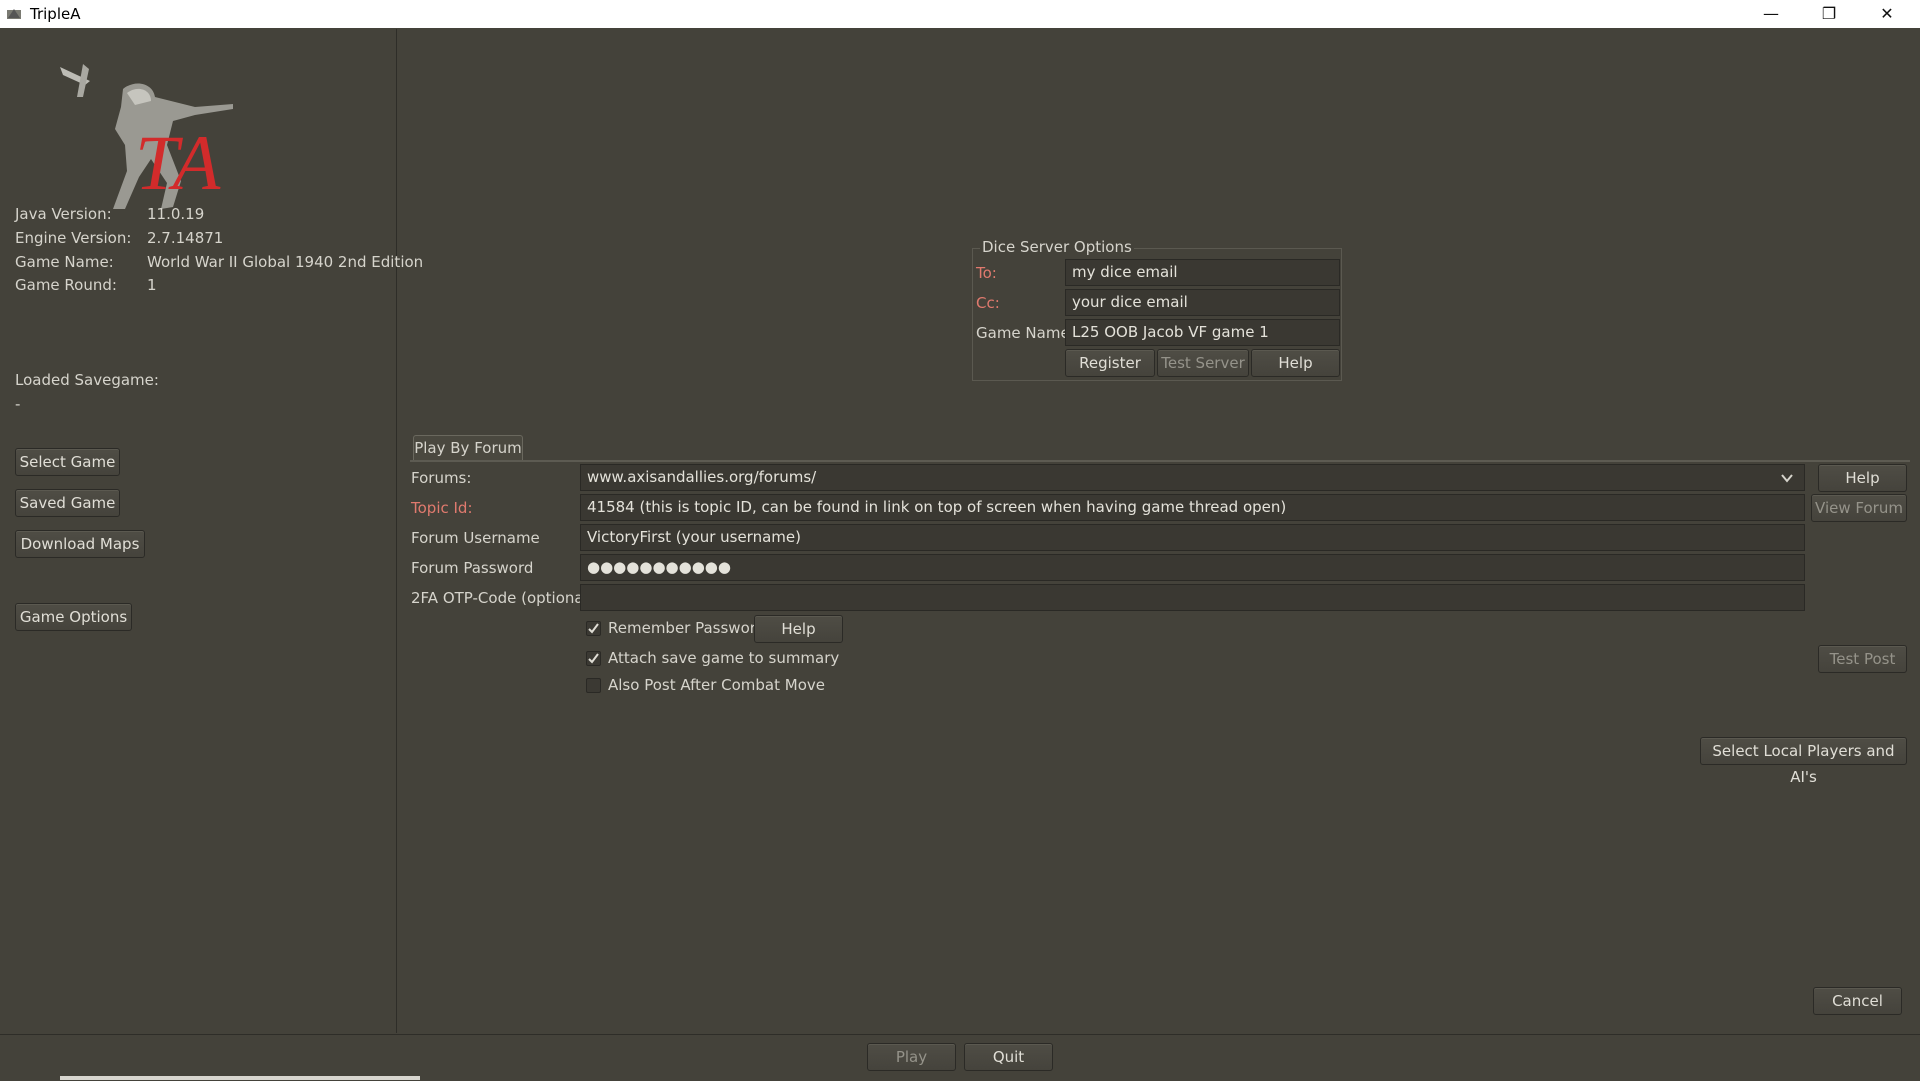 This screenshot has height=1081, width=1920. Describe the element at coordinates (1202, 272) in the screenshot. I see `dice-to-input: my dice email` at that location.